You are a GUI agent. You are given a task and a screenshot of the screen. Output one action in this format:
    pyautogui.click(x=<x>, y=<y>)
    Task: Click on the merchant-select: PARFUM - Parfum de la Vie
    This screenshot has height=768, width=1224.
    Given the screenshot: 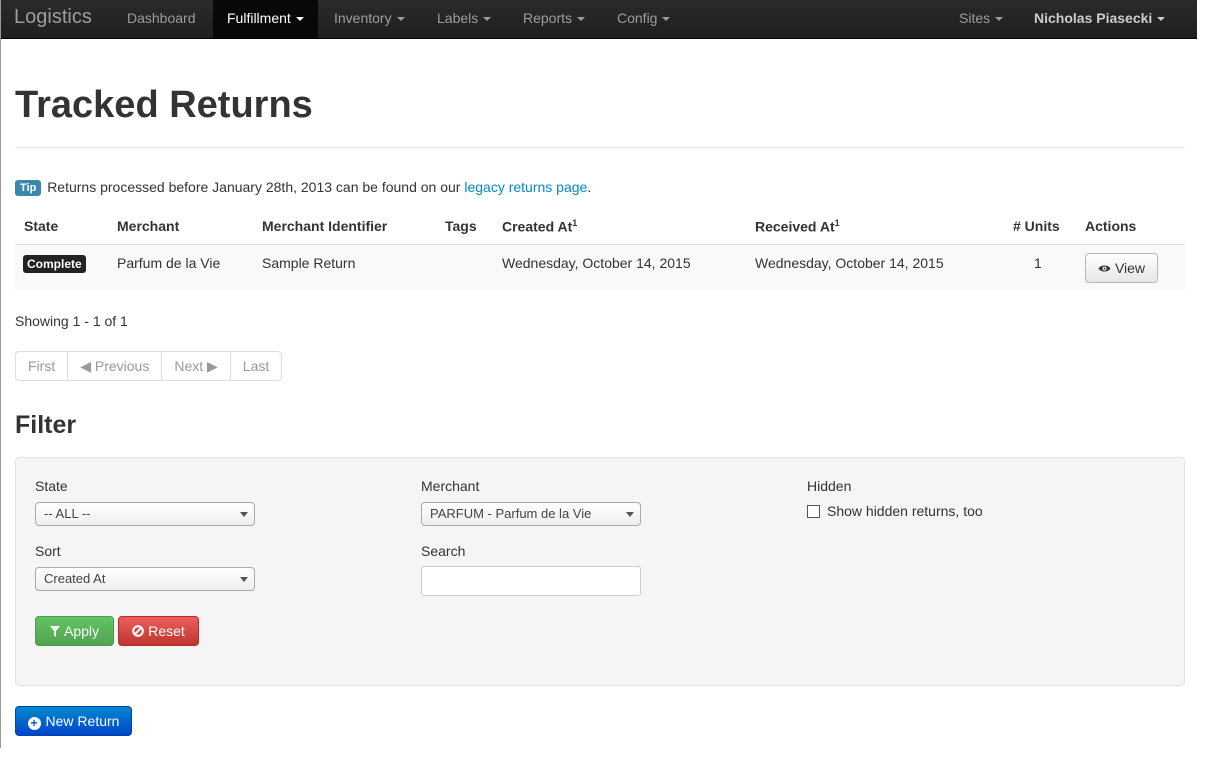 What is the action you would take?
    pyautogui.click(x=531, y=514)
    